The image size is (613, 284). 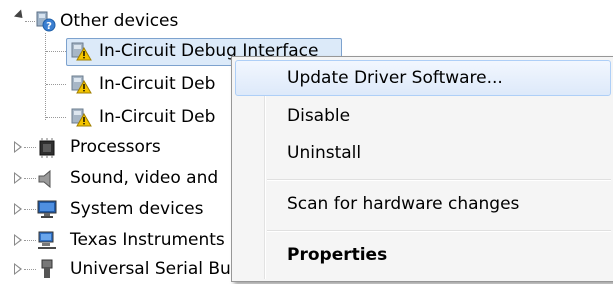 What do you see at coordinates (119, 21) in the screenshot?
I see `other-devices-label: Other devices` at bounding box center [119, 21].